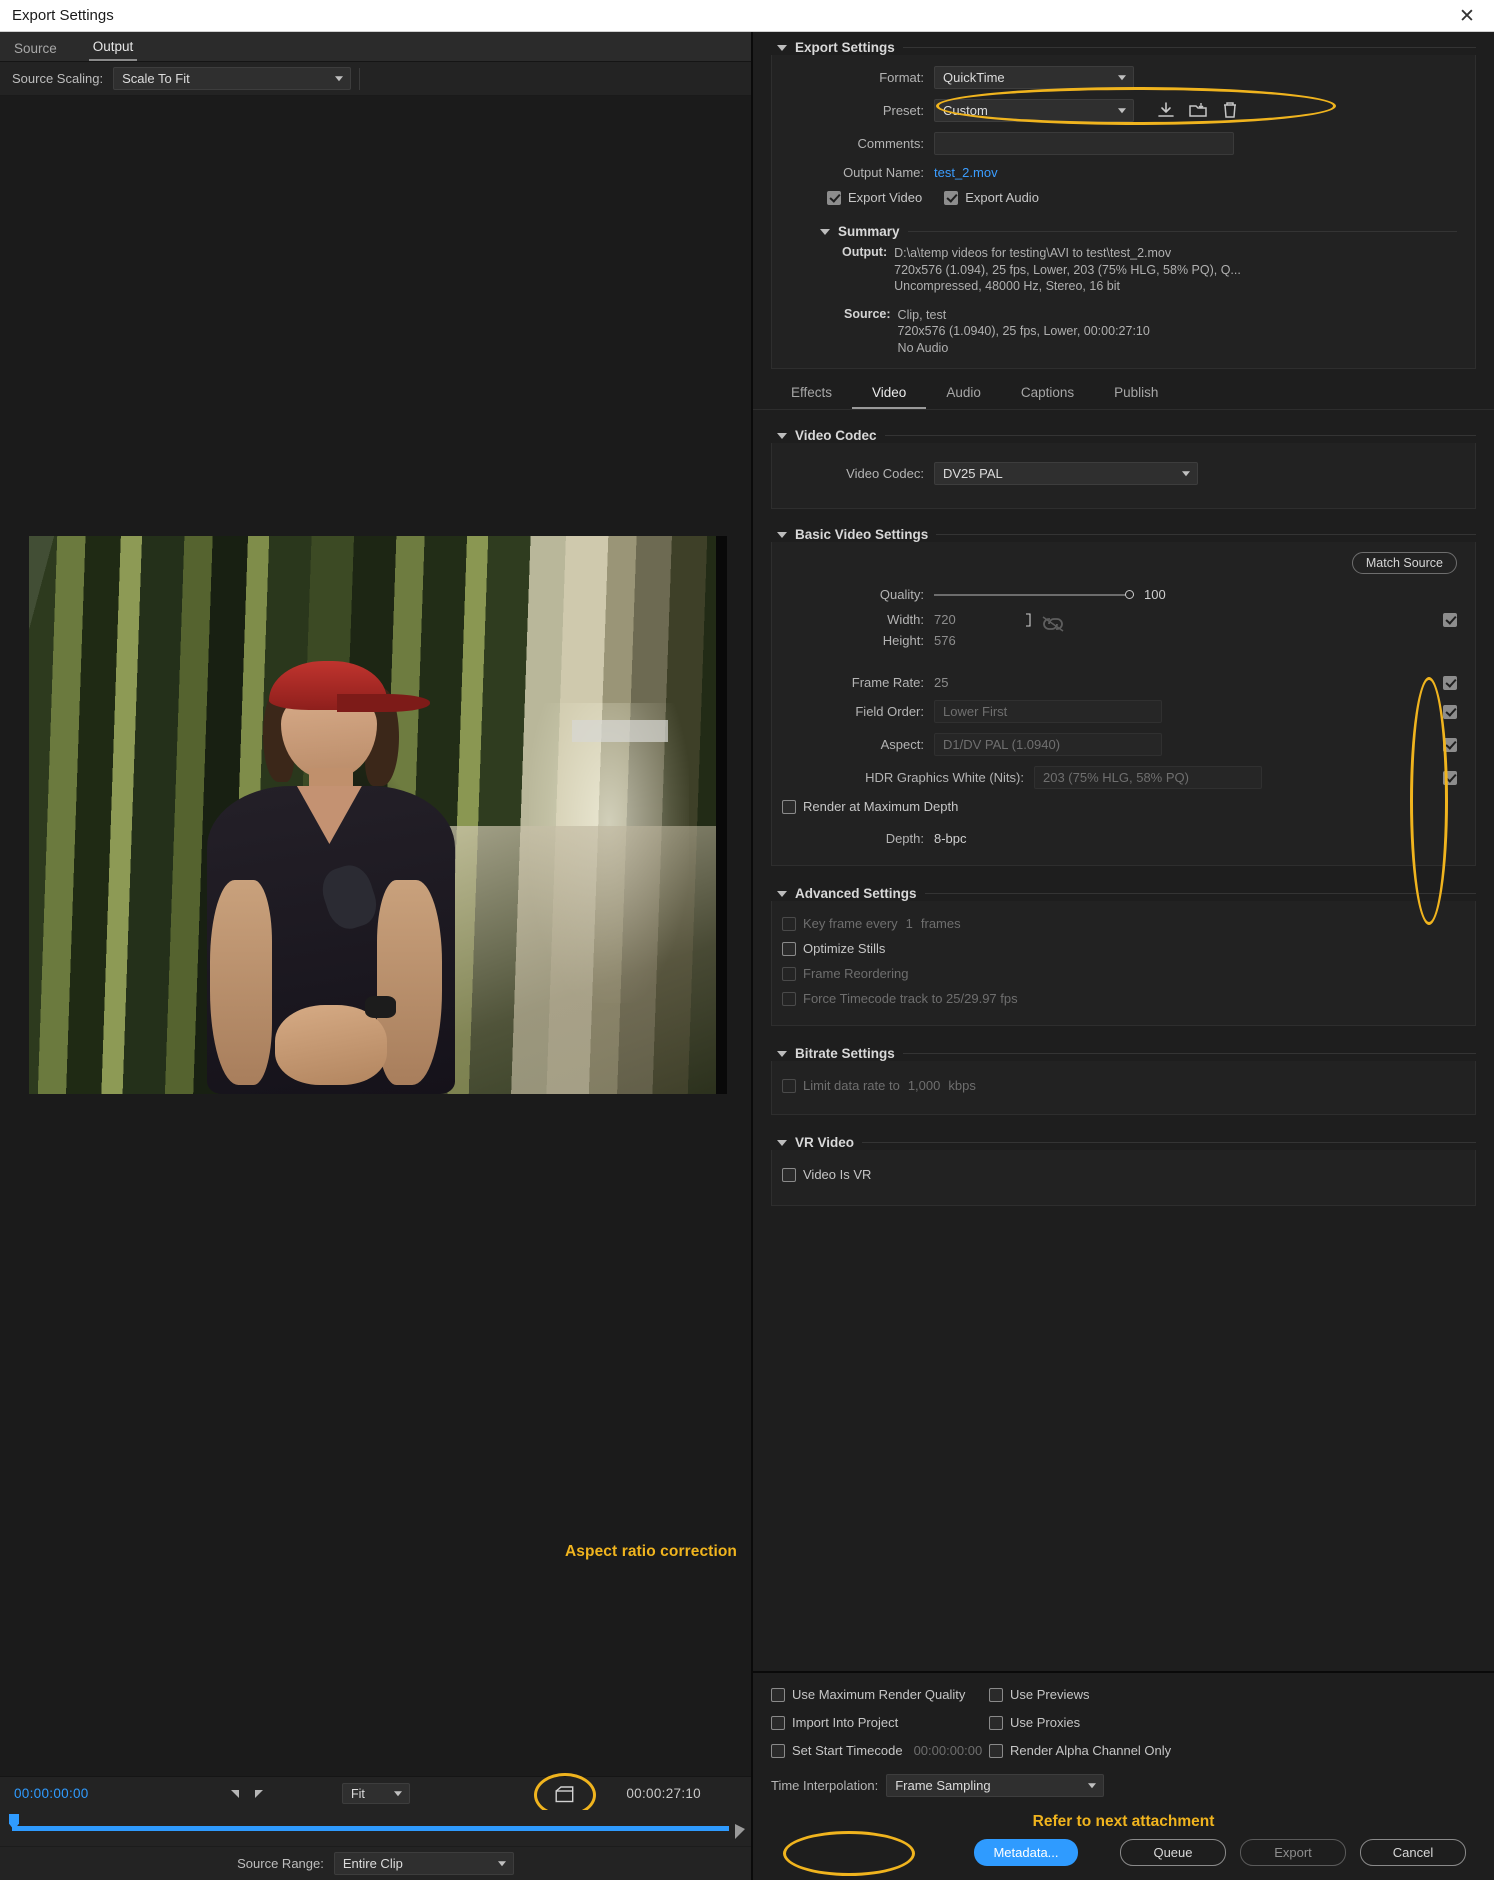 Image resolution: width=1494 pixels, height=1880 pixels. I want to click on tab-captions: Captions, so click(1047, 394).